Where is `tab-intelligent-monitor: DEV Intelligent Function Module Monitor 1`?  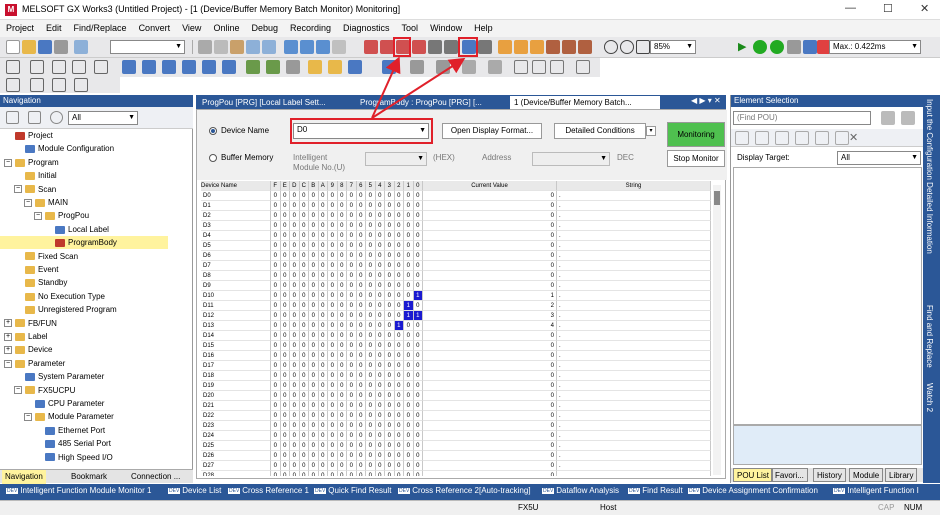
tab-intelligent-monitor: DEV Intelligent Function Module Monitor 1 is located at coordinates (78, 490).